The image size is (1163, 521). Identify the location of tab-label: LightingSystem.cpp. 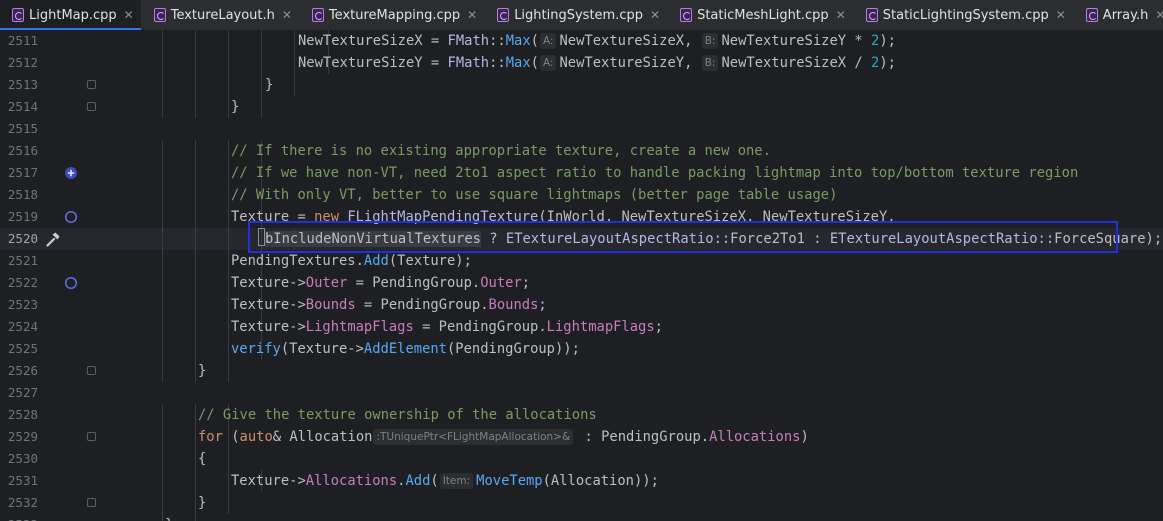
(578, 15).